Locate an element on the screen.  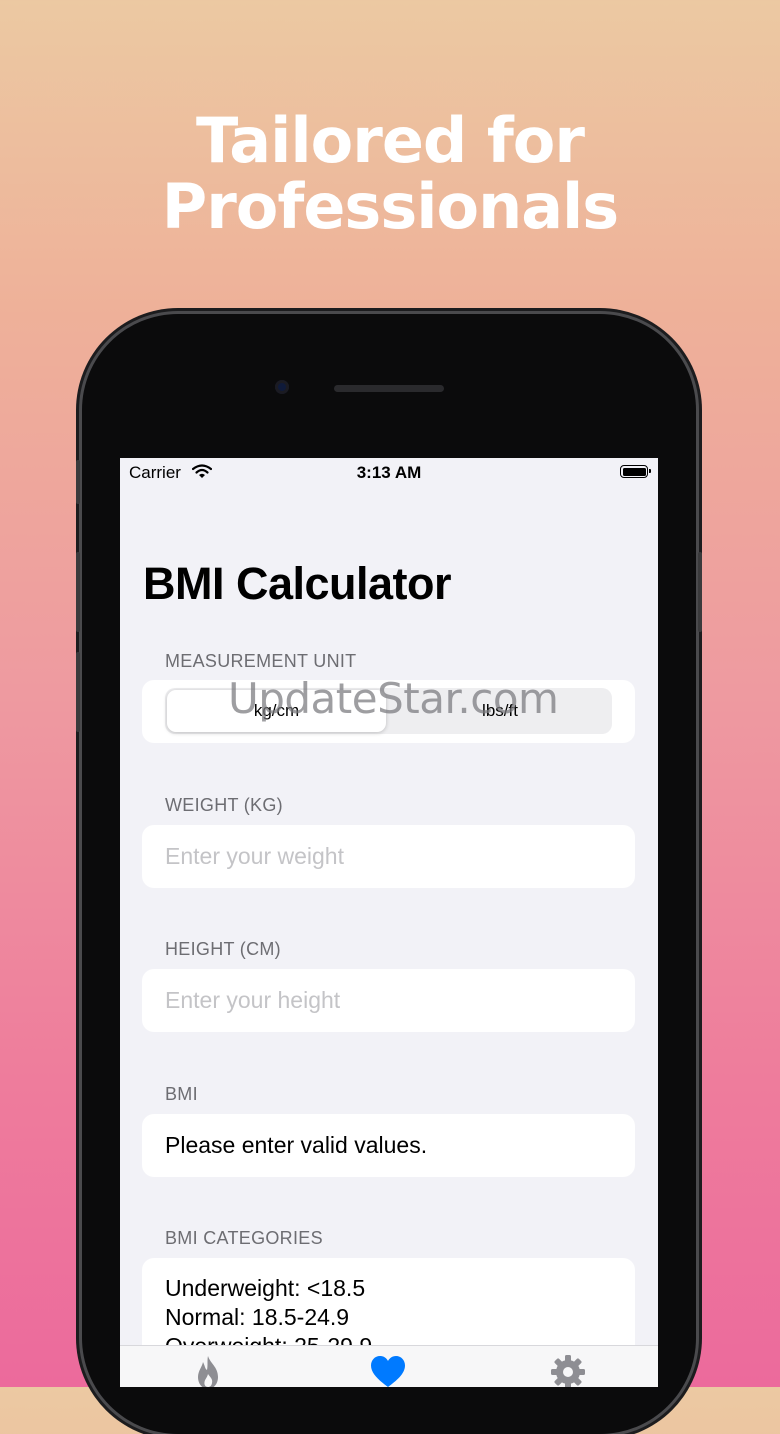
segment-lbs-ft: lbs/ft is located at coordinates (500, 711).